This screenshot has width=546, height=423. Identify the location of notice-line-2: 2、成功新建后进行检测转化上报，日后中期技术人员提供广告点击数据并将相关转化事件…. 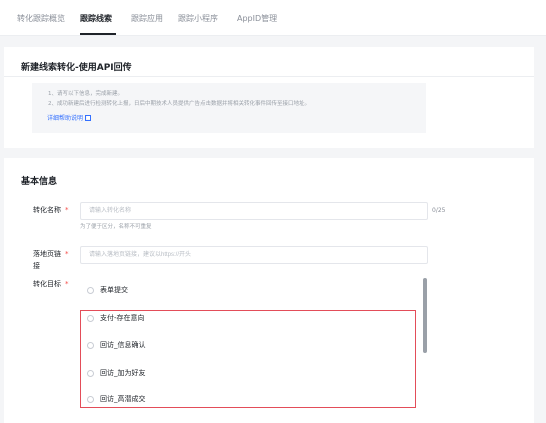
(179, 104).